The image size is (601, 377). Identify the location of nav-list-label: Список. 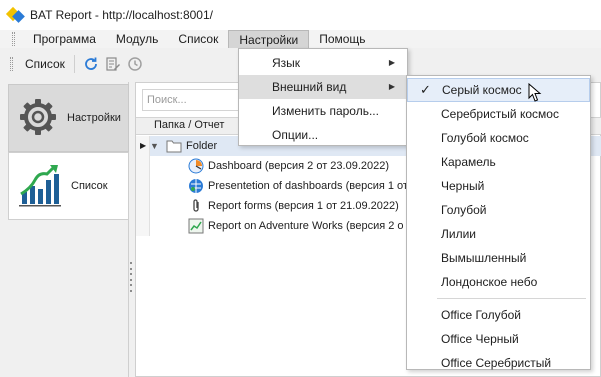
(89, 186).